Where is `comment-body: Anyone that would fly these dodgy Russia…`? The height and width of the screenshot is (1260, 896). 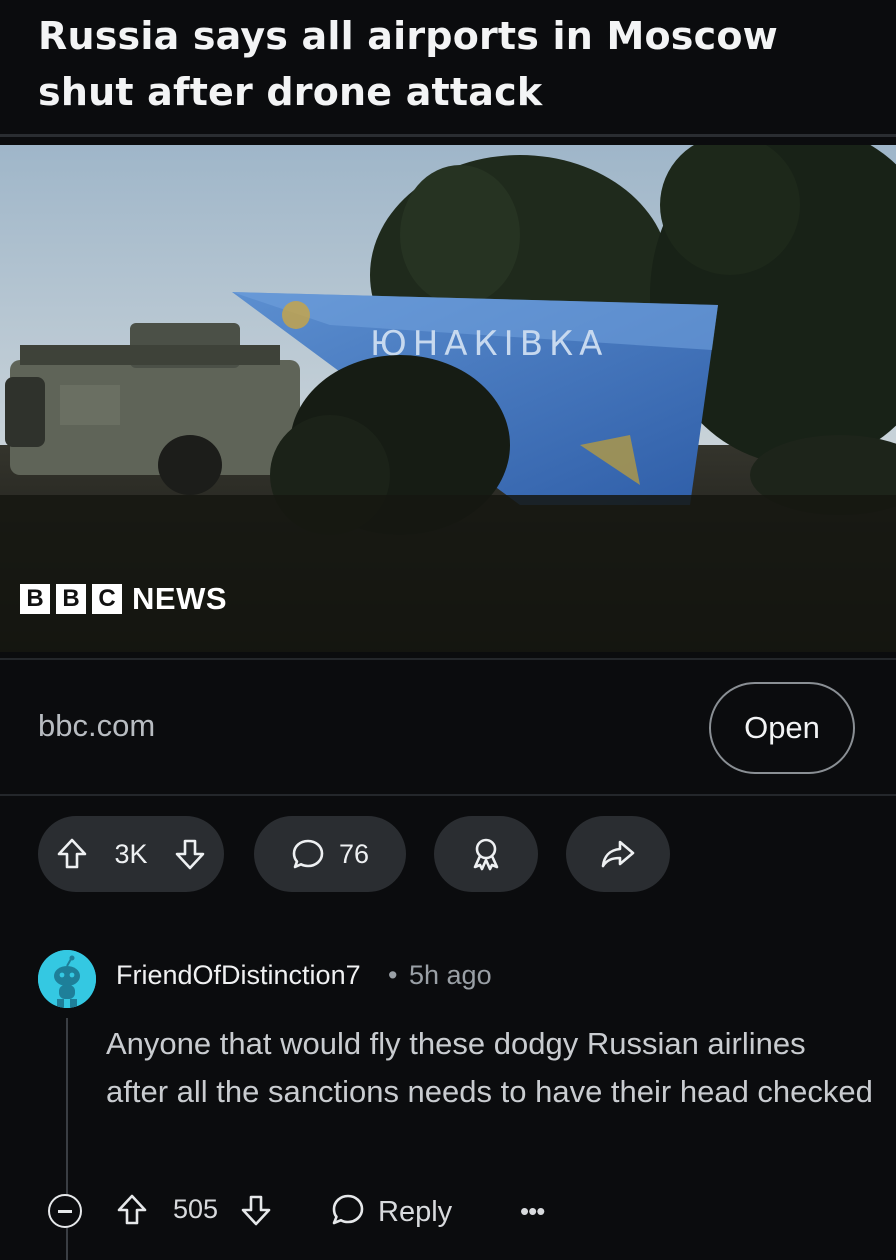
comment-body: Anyone that would fly these dodgy Russia… is located at coordinates (489, 1067).